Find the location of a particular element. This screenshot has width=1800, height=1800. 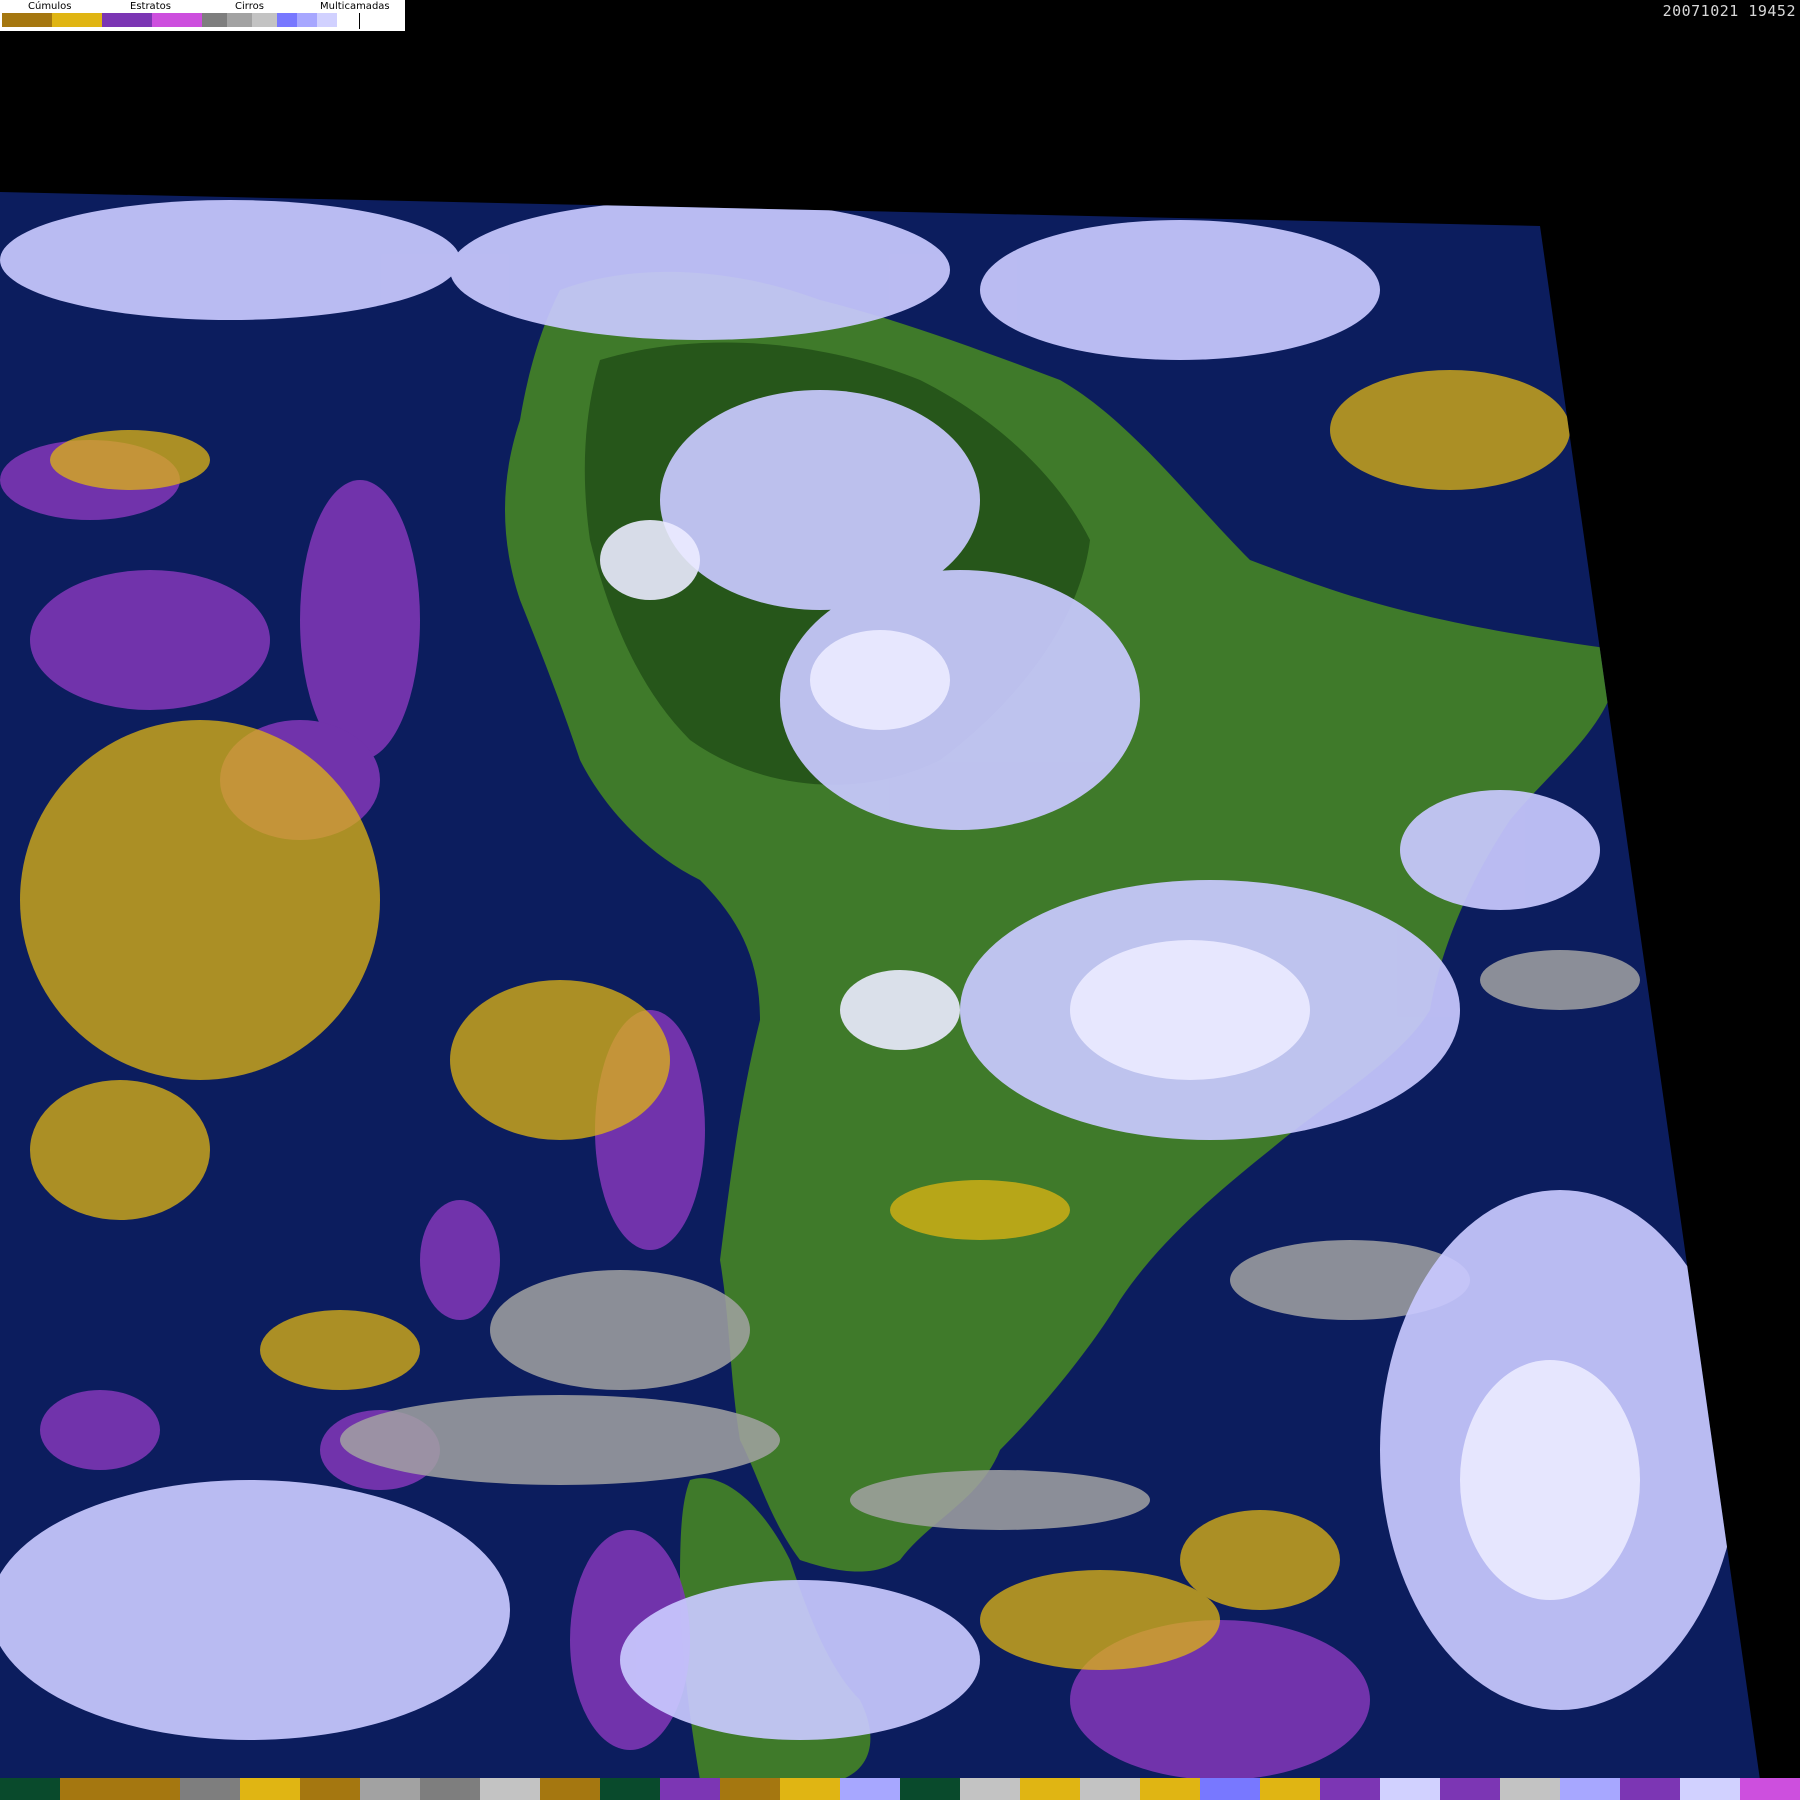

legend-label-2: Cirros is located at coordinates (249, 6).